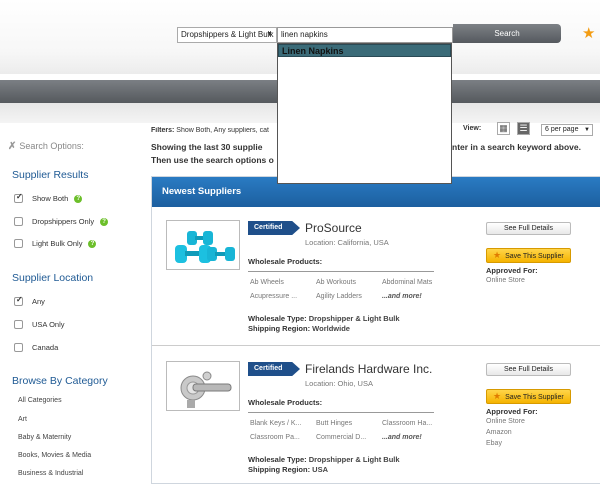  Describe the element at coordinates (38, 301) in the screenshot. I see `location-label: Any` at that location.